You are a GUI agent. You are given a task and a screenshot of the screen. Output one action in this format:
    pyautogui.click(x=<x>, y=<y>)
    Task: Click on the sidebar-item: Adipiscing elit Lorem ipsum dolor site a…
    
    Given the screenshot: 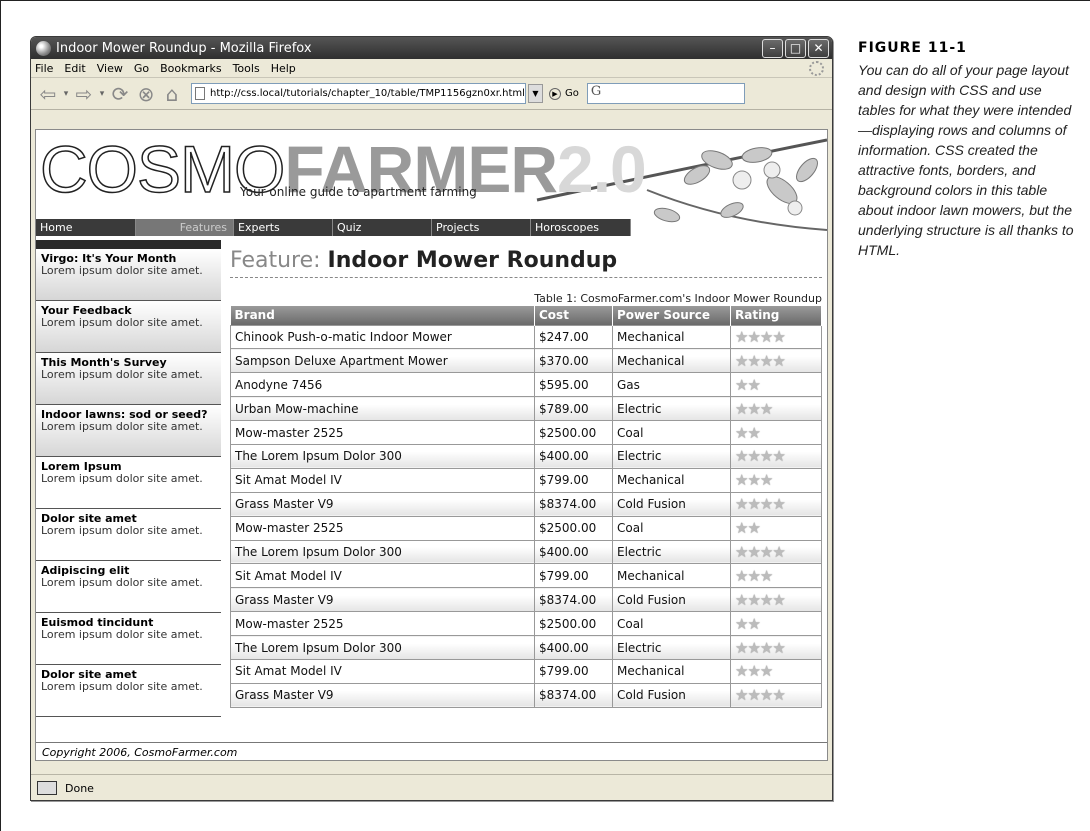 What is the action you would take?
    pyautogui.click(x=128, y=587)
    